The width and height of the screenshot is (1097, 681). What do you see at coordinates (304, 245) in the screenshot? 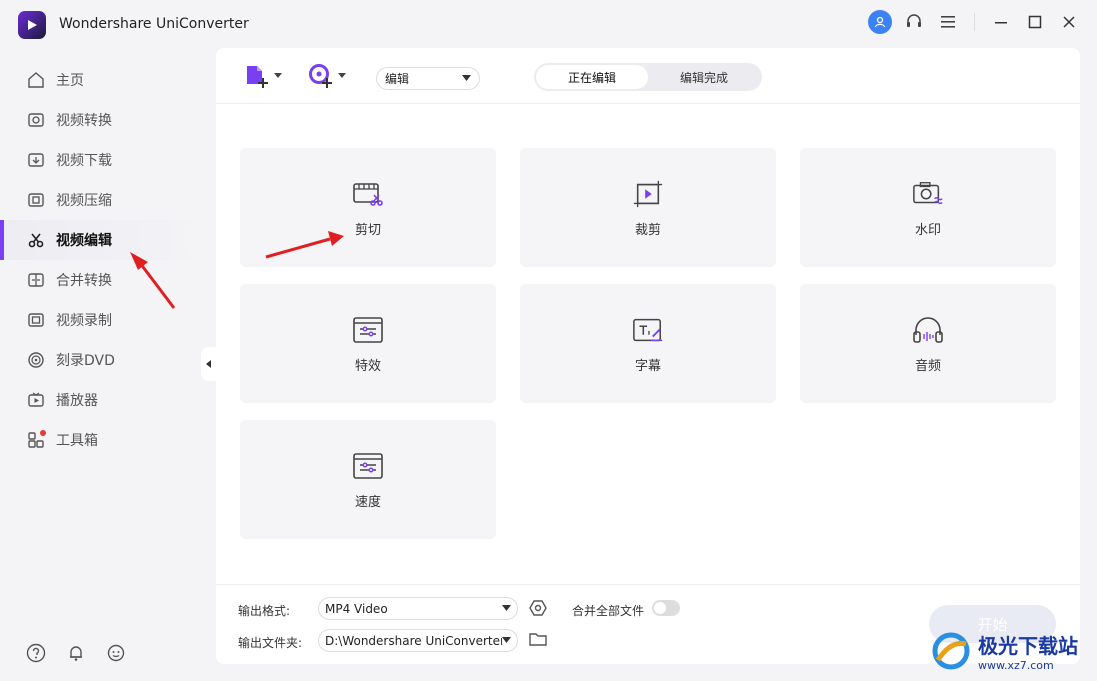
I see `arrow-to-trim-icon` at bounding box center [304, 245].